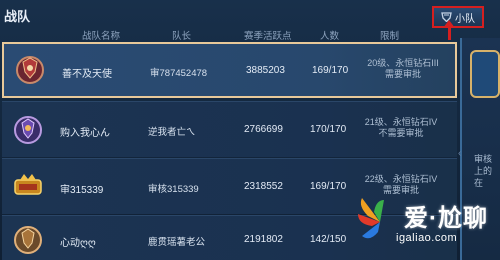 Image resolution: width=500 pixels, height=260 pixels. I want to click on column-header-name: 战队名称, so click(101, 36).